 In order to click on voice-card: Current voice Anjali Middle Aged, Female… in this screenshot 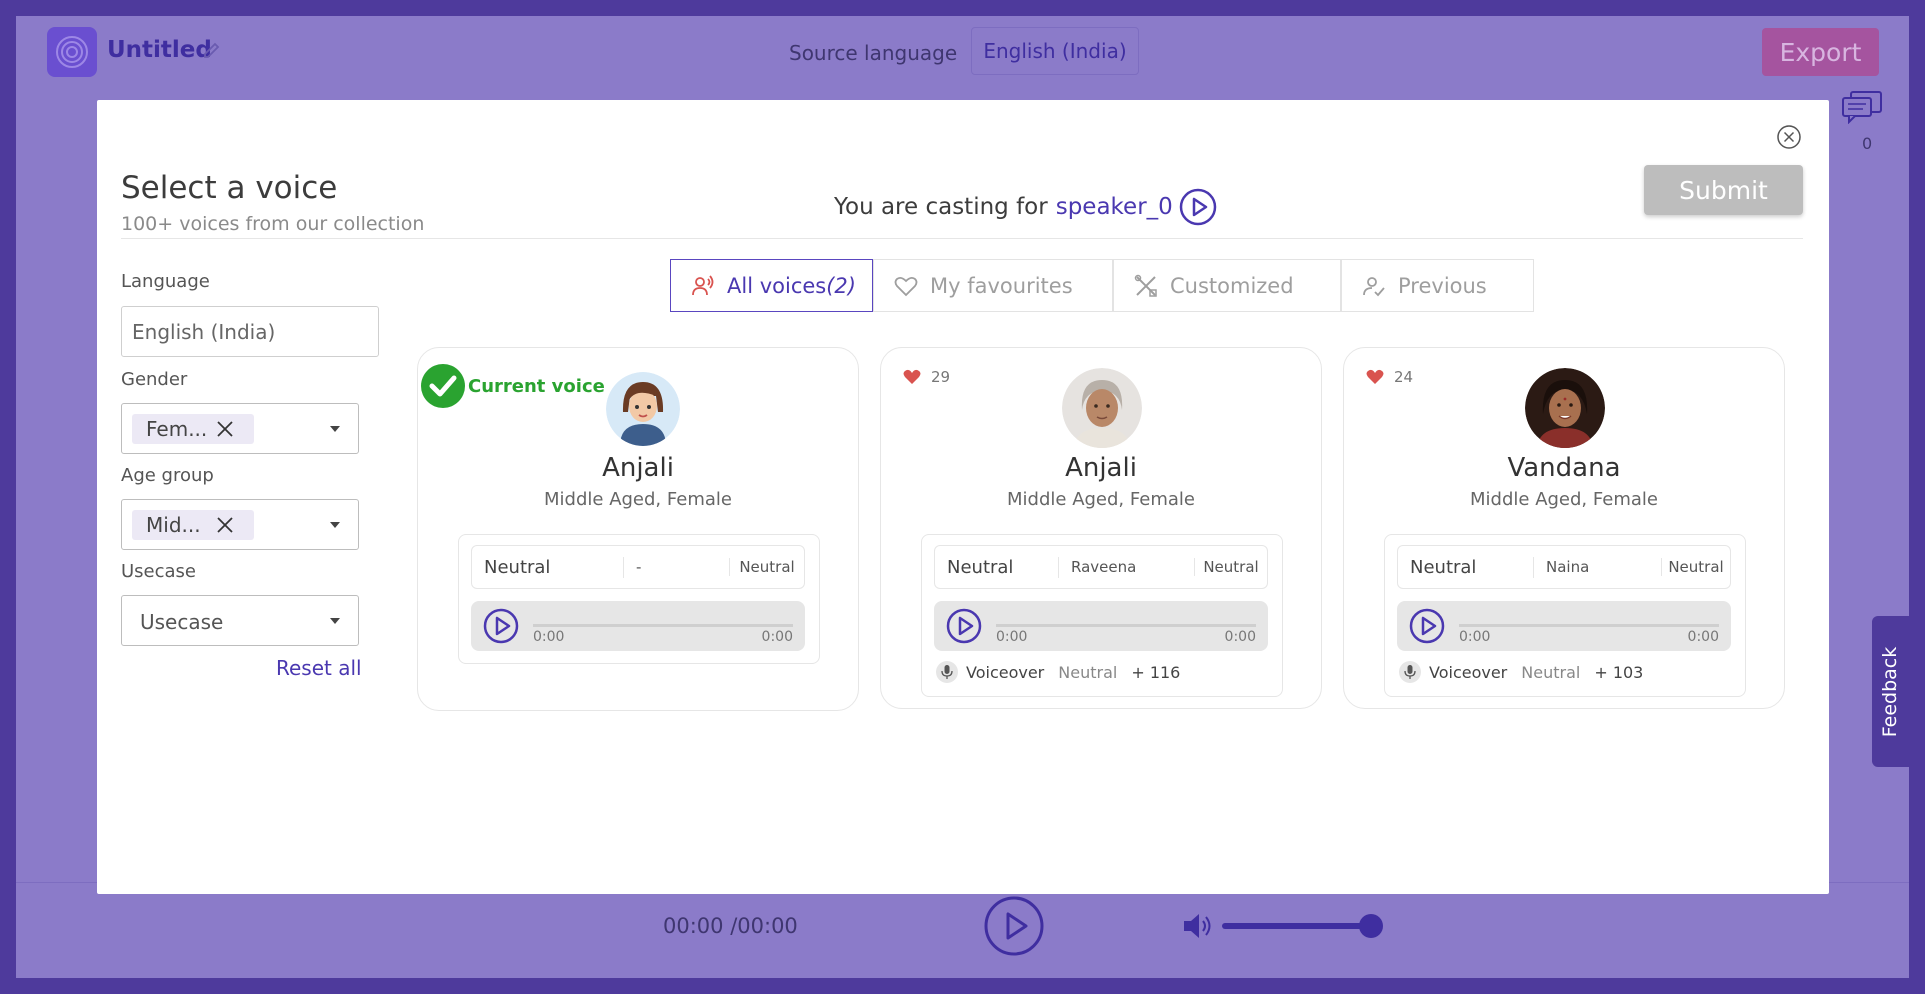, I will do `click(638, 529)`.